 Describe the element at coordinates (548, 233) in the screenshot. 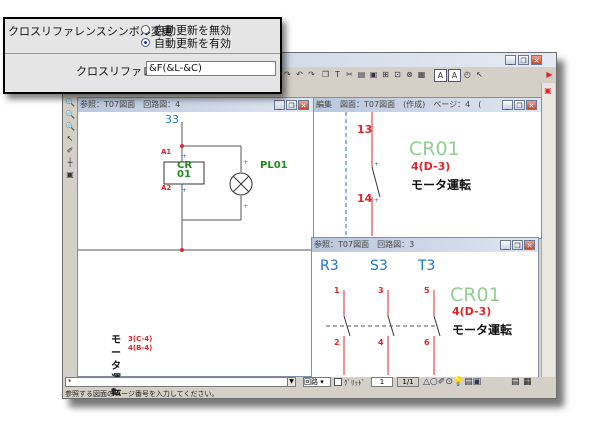

I see `right-strip: ▣` at that location.